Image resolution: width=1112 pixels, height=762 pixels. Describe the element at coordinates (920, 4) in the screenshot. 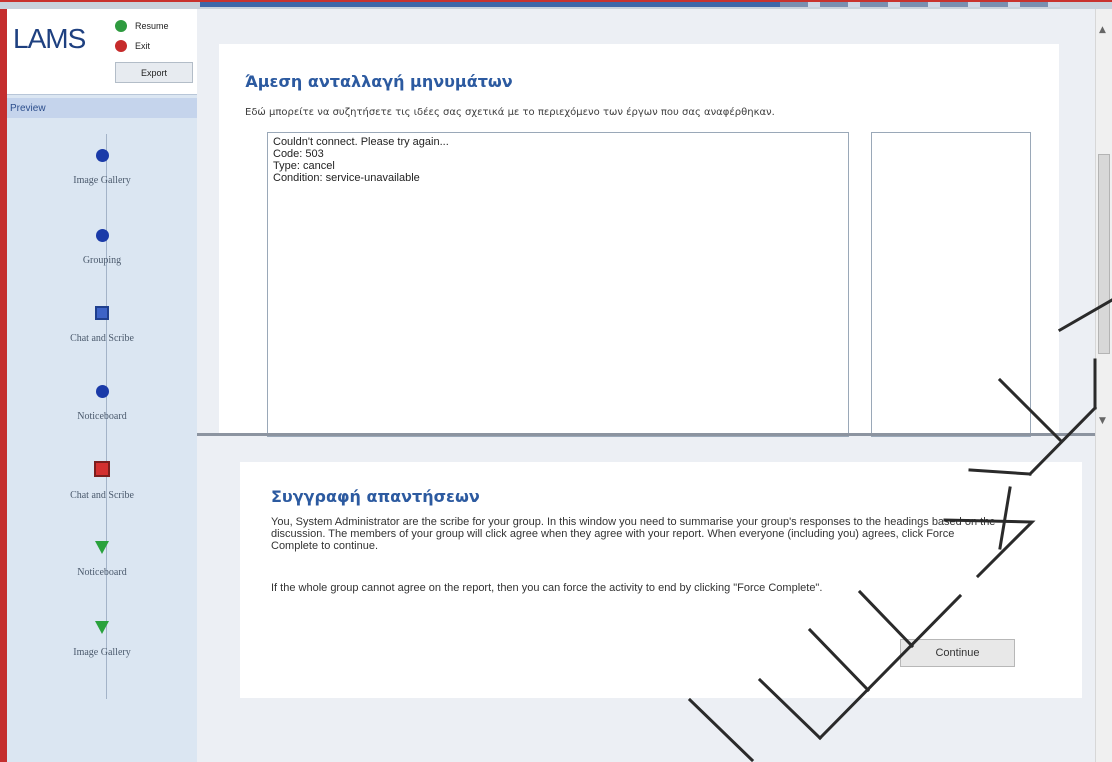

I see `title-bar-controls` at that location.